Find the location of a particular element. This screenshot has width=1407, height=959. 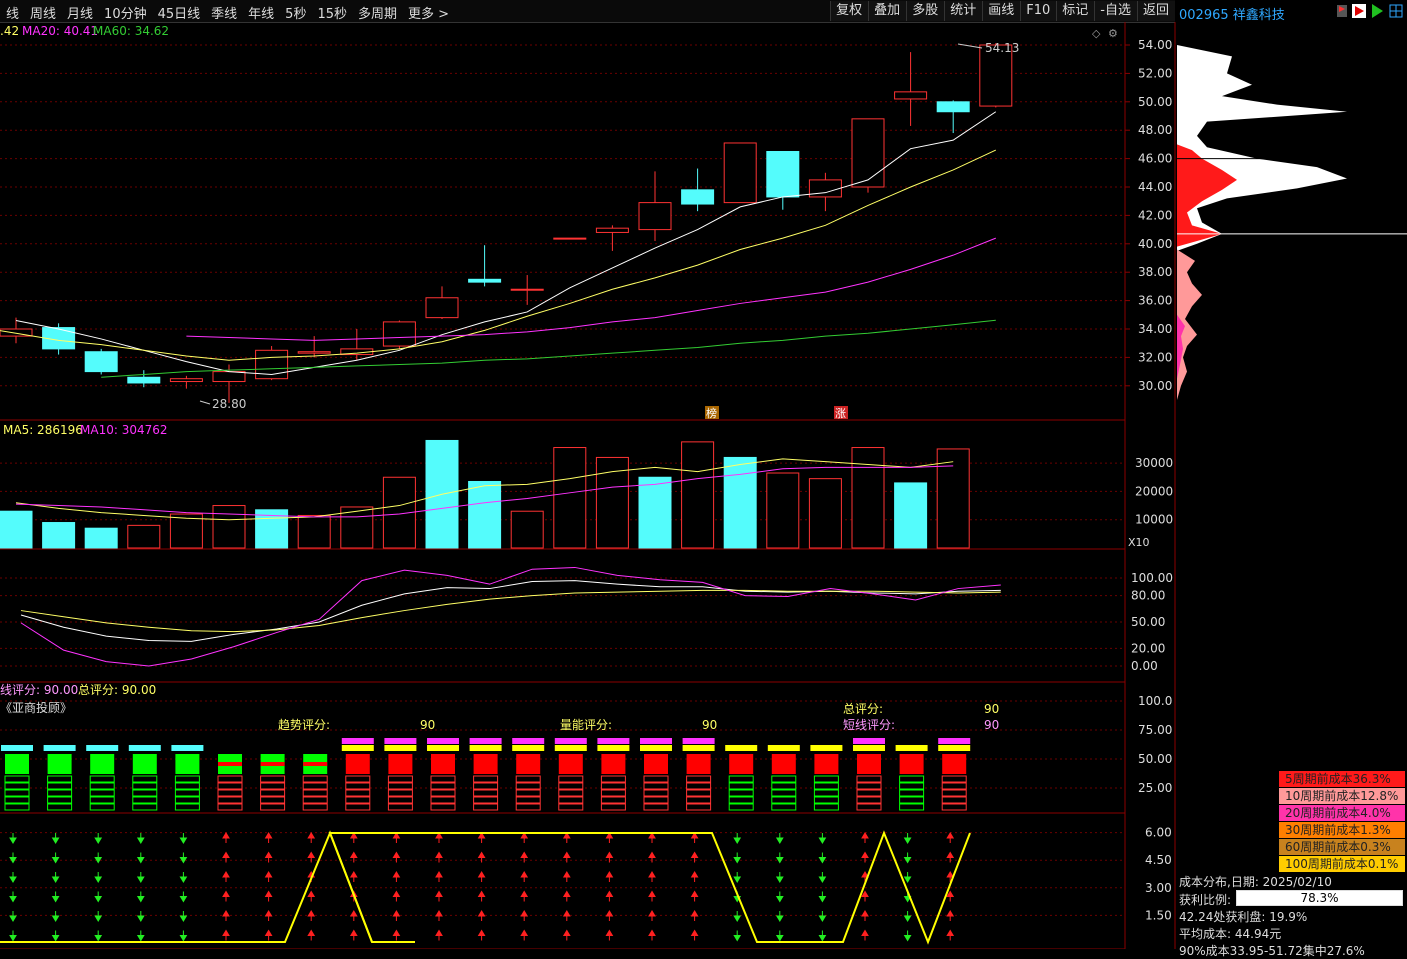

price-tick-label: 48.00 is located at coordinates (1155, 130).